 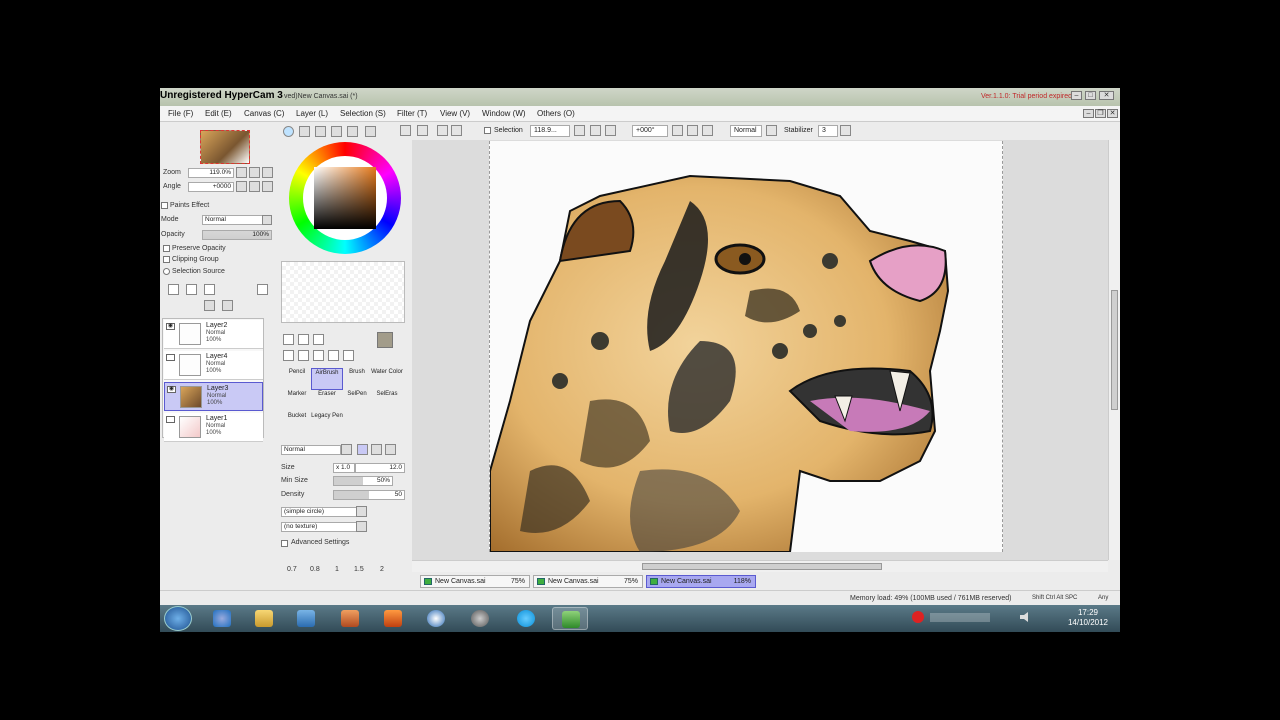 What do you see at coordinates (442, 130) in the screenshot?
I see `deselect-button` at bounding box center [442, 130].